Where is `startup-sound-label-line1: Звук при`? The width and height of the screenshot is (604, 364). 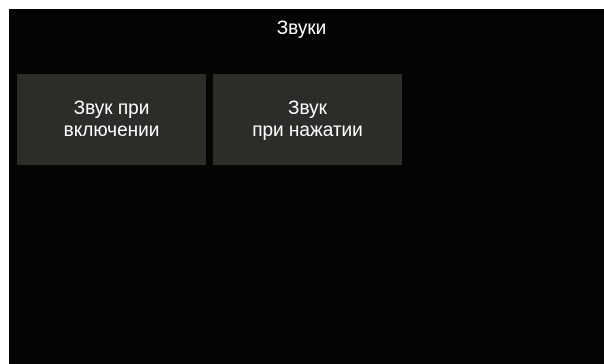 startup-sound-label-line1: Звук при is located at coordinates (111, 108).